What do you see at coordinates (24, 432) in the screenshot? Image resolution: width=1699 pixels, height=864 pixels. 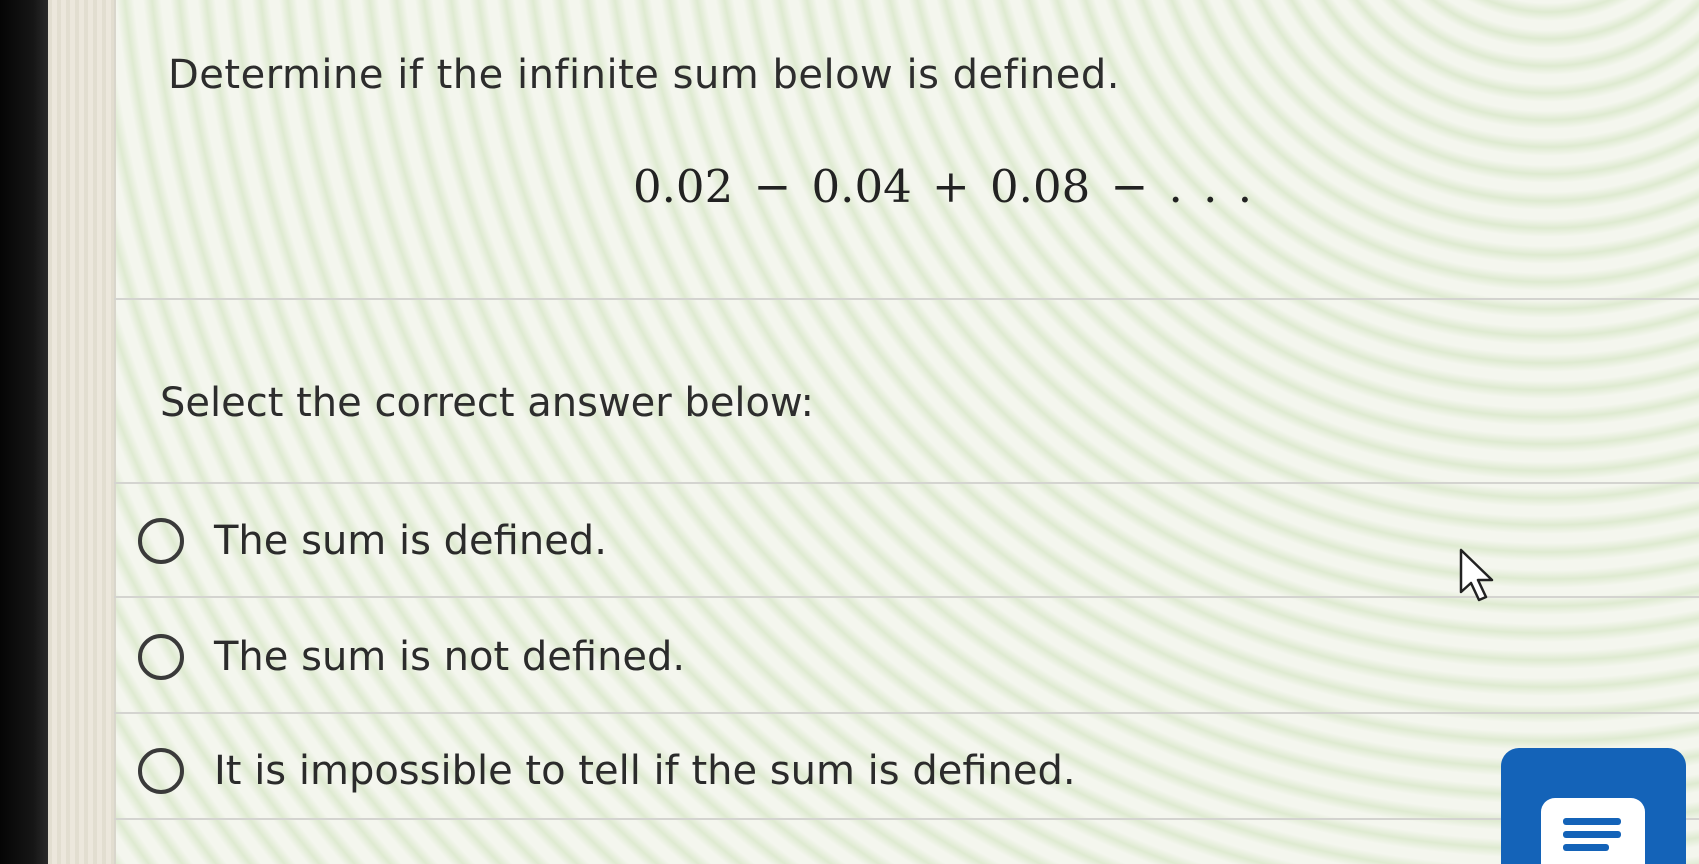 I see `monitor-bezel` at bounding box center [24, 432].